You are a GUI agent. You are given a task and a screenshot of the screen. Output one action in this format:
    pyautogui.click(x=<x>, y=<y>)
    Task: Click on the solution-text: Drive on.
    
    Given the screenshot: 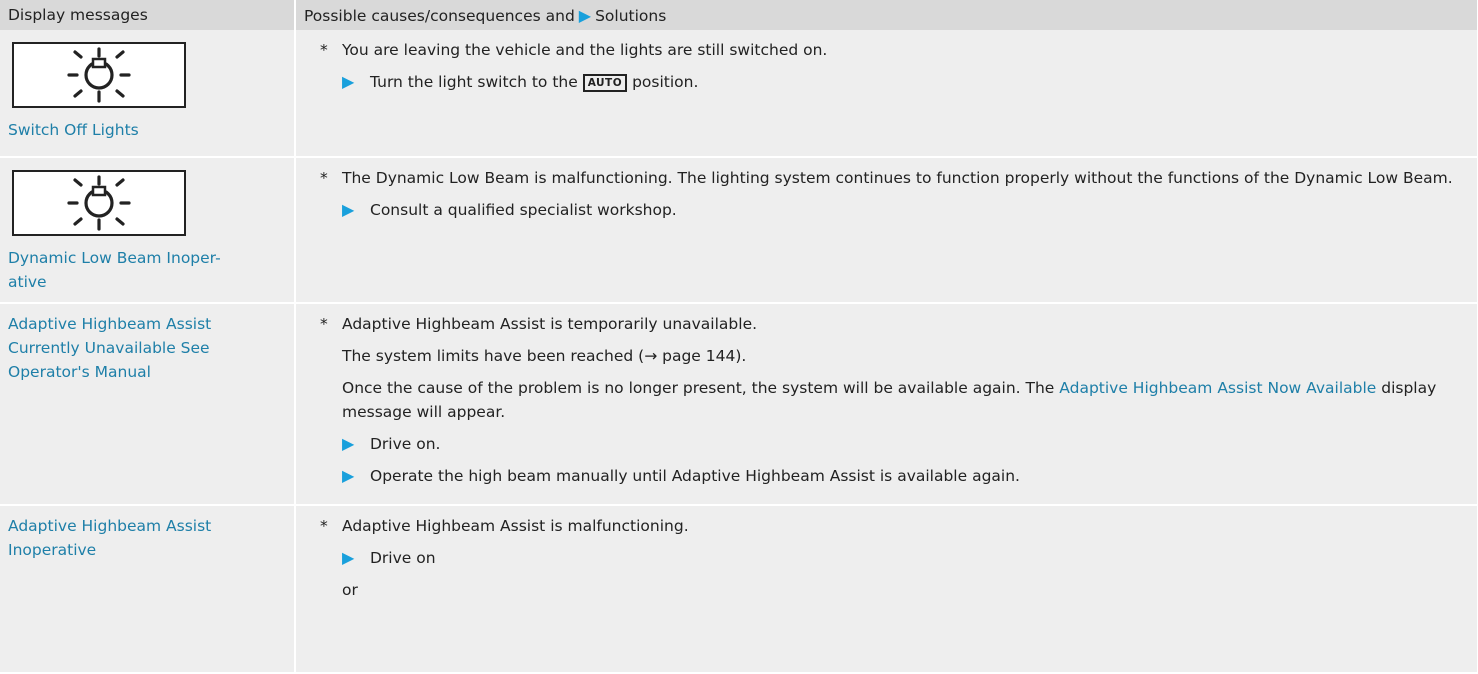 What is the action you would take?
    pyautogui.click(x=405, y=444)
    